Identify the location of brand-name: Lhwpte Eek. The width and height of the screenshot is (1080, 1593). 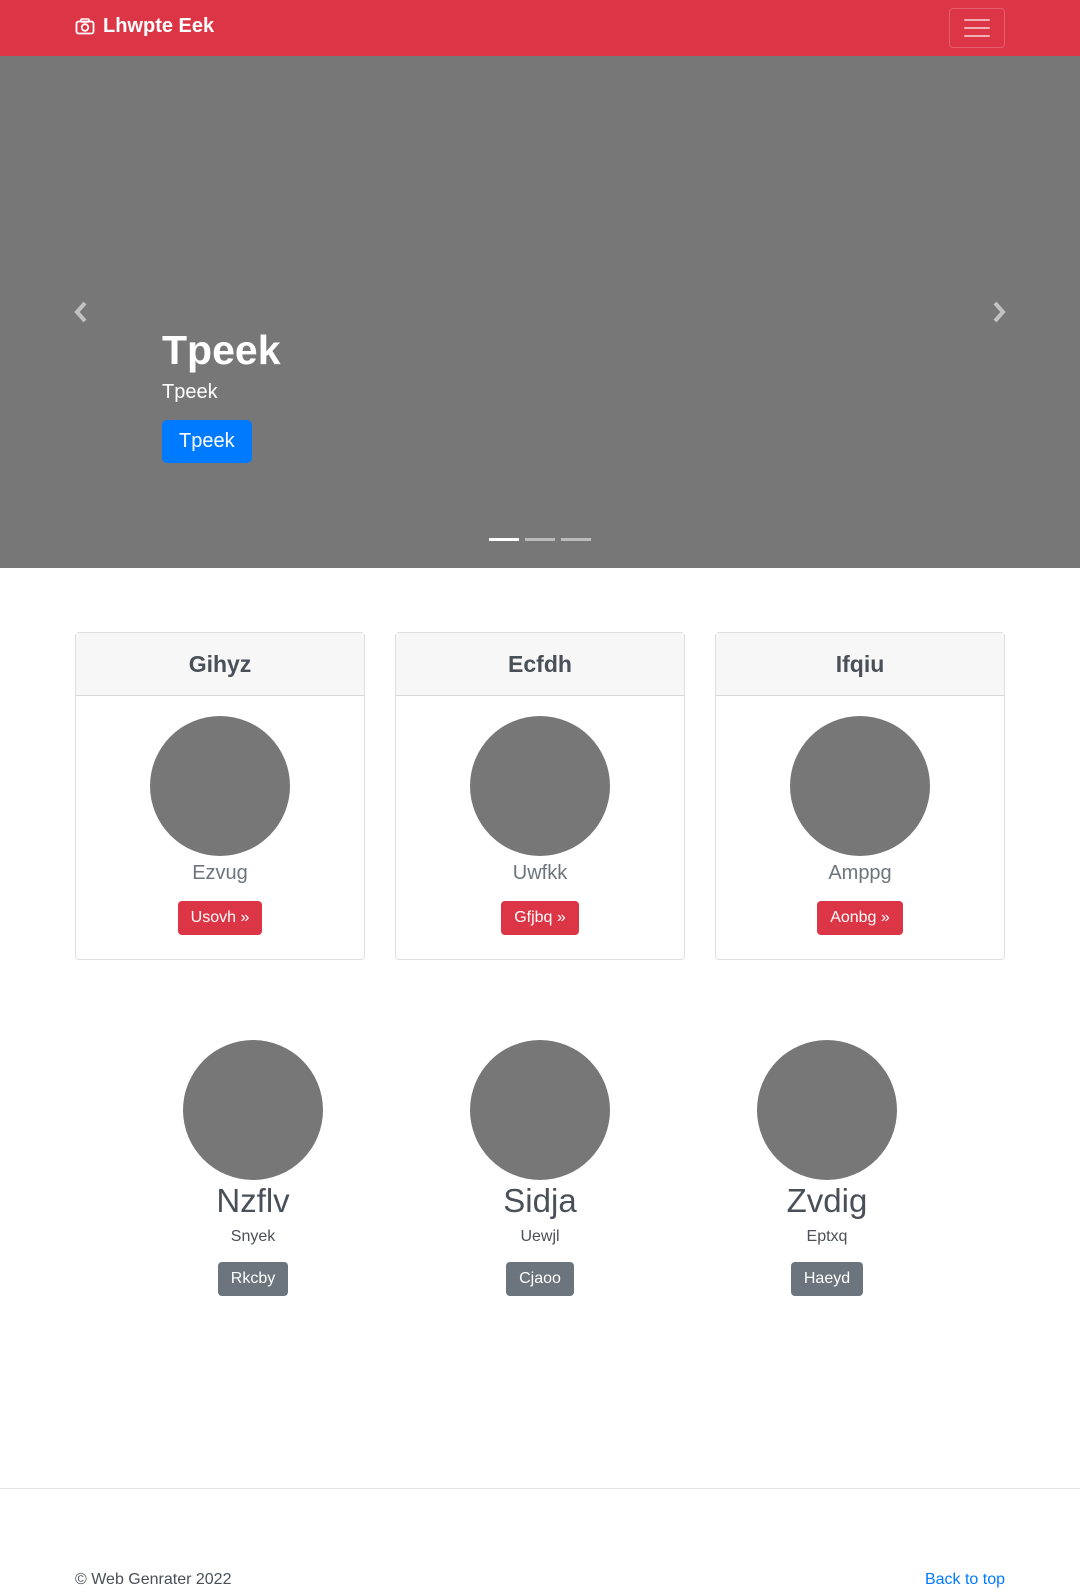
(159, 26).